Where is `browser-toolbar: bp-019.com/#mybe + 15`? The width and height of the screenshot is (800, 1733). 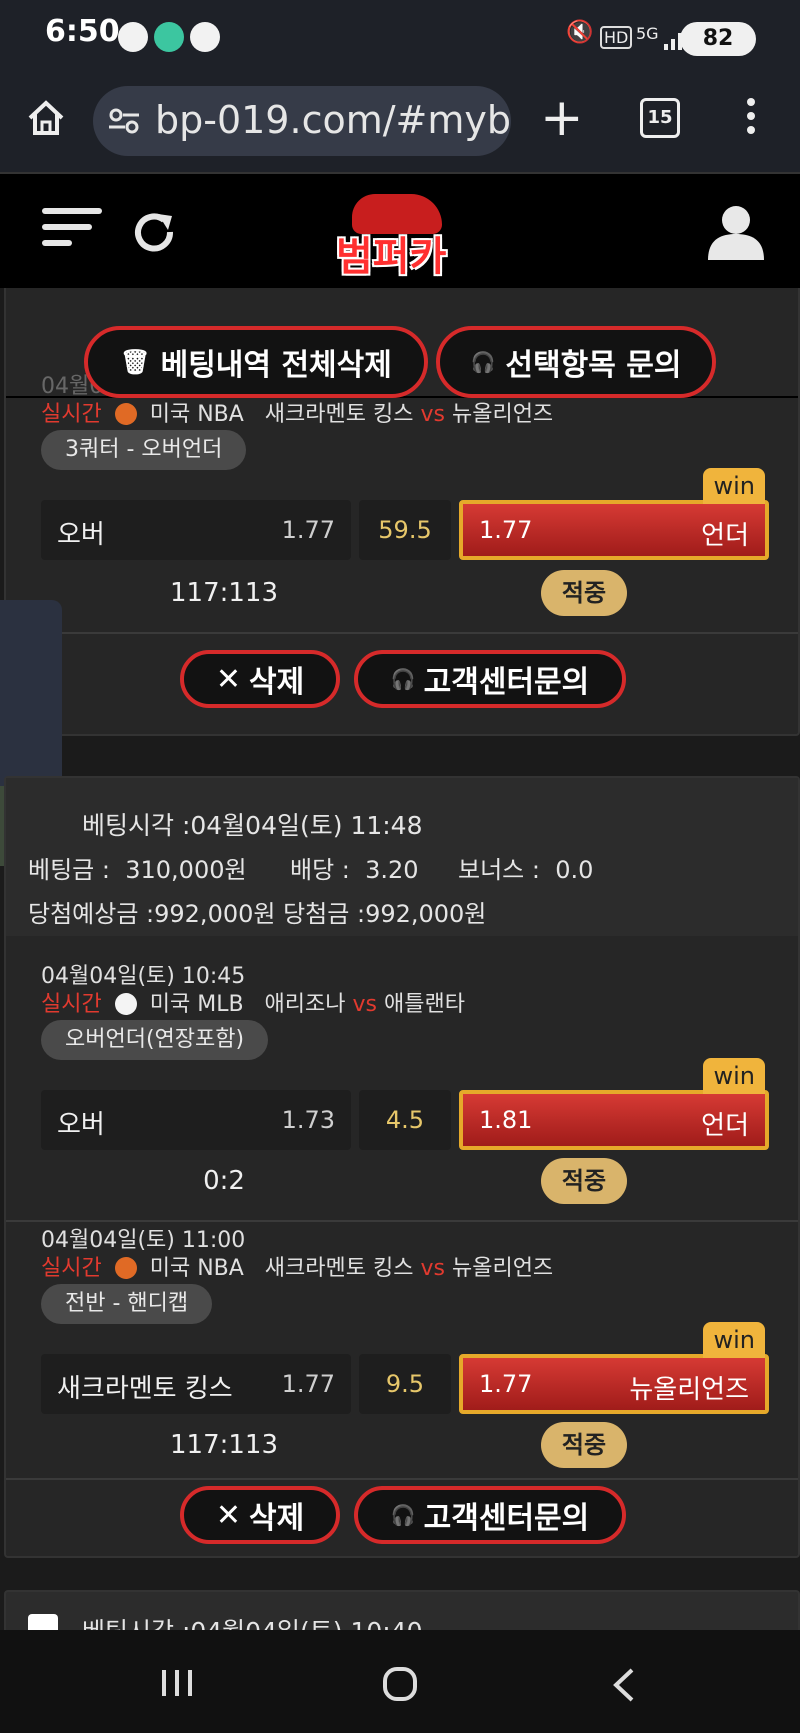 browser-toolbar: bp-019.com/#mybe + 15 is located at coordinates (400, 123).